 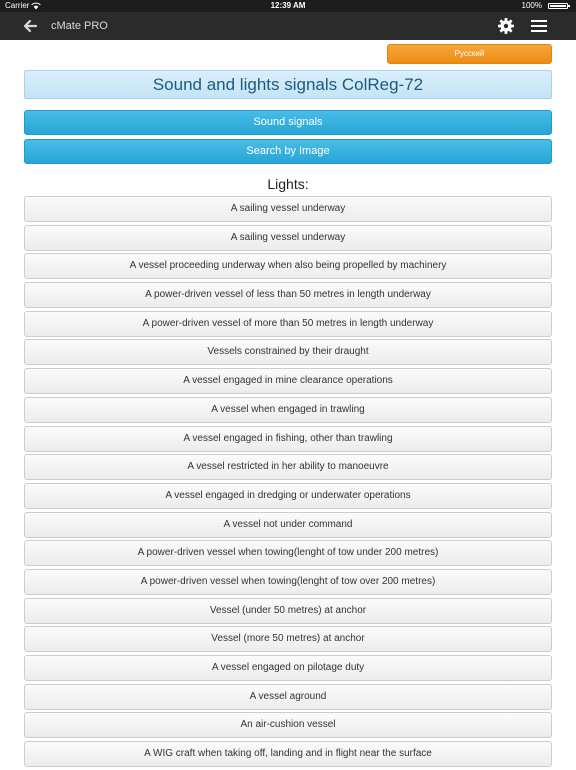 I want to click on battery-icon, so click(x=559, y=6).